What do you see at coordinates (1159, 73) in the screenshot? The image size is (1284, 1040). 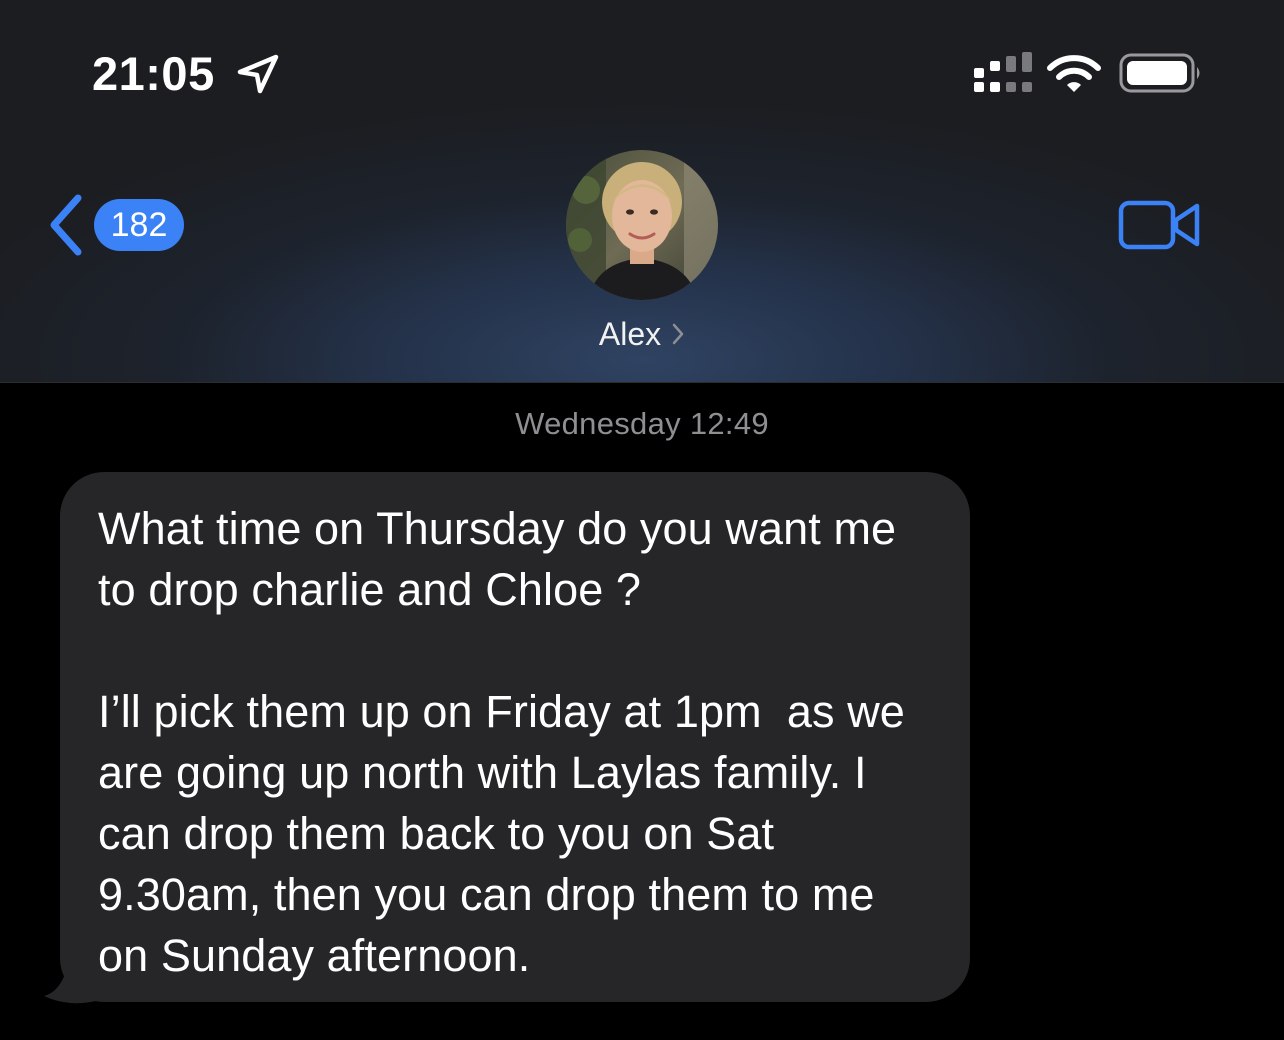 I see `battery-icon` at bounding box center [1159, 73].